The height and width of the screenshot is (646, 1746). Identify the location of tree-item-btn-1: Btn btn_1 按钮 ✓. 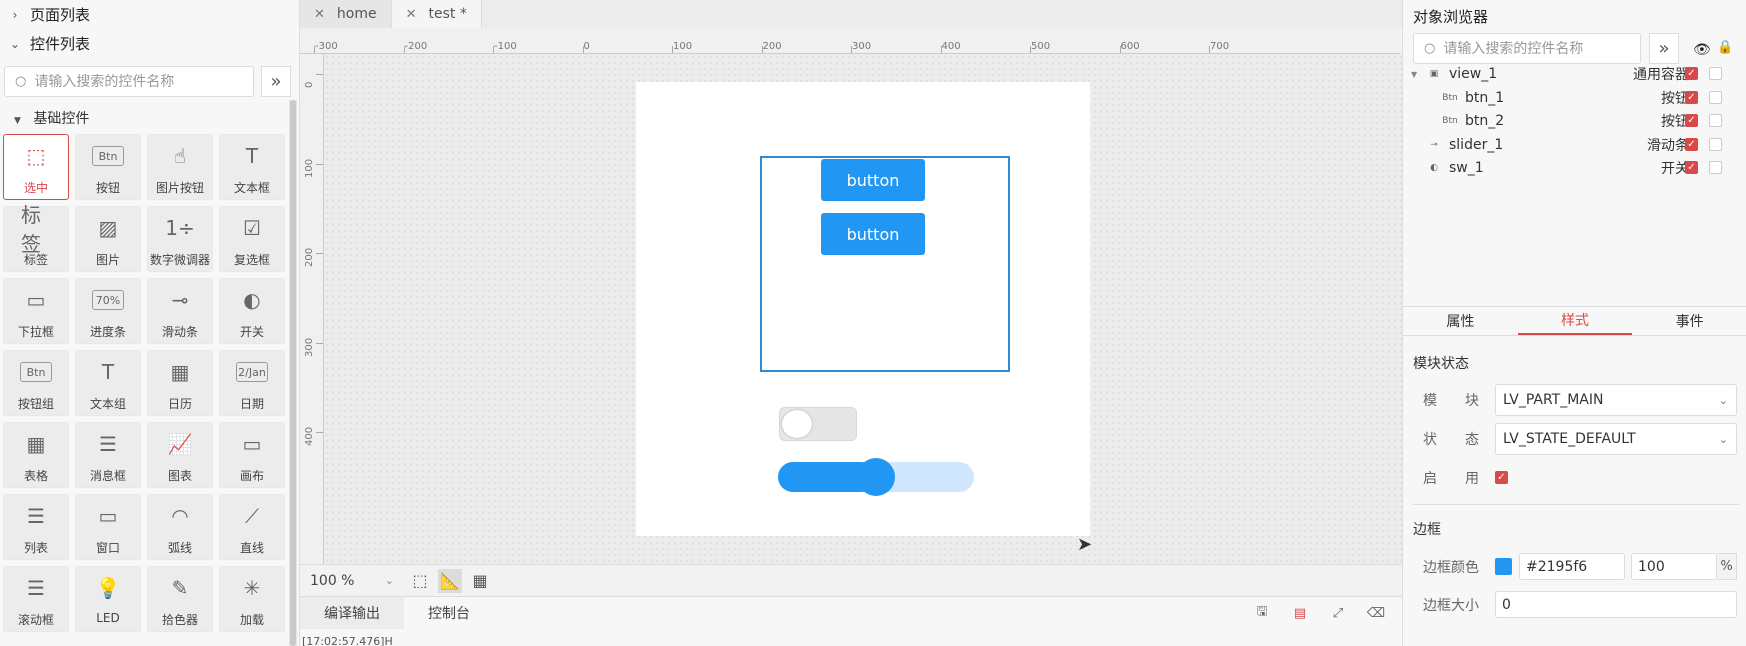
(1574, 98).